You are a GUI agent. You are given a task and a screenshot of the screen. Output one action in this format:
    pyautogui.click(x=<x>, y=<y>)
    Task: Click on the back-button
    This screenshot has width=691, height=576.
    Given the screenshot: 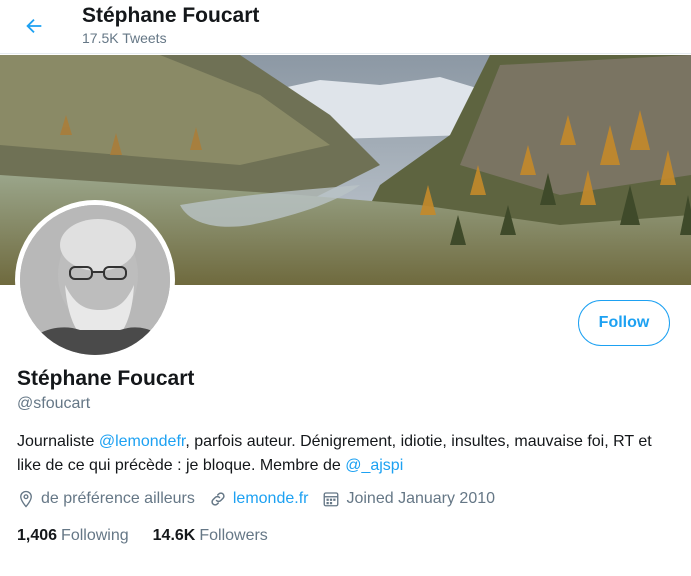 What is the action you would take?
    pyautogui.click(x=34, y=26)
    